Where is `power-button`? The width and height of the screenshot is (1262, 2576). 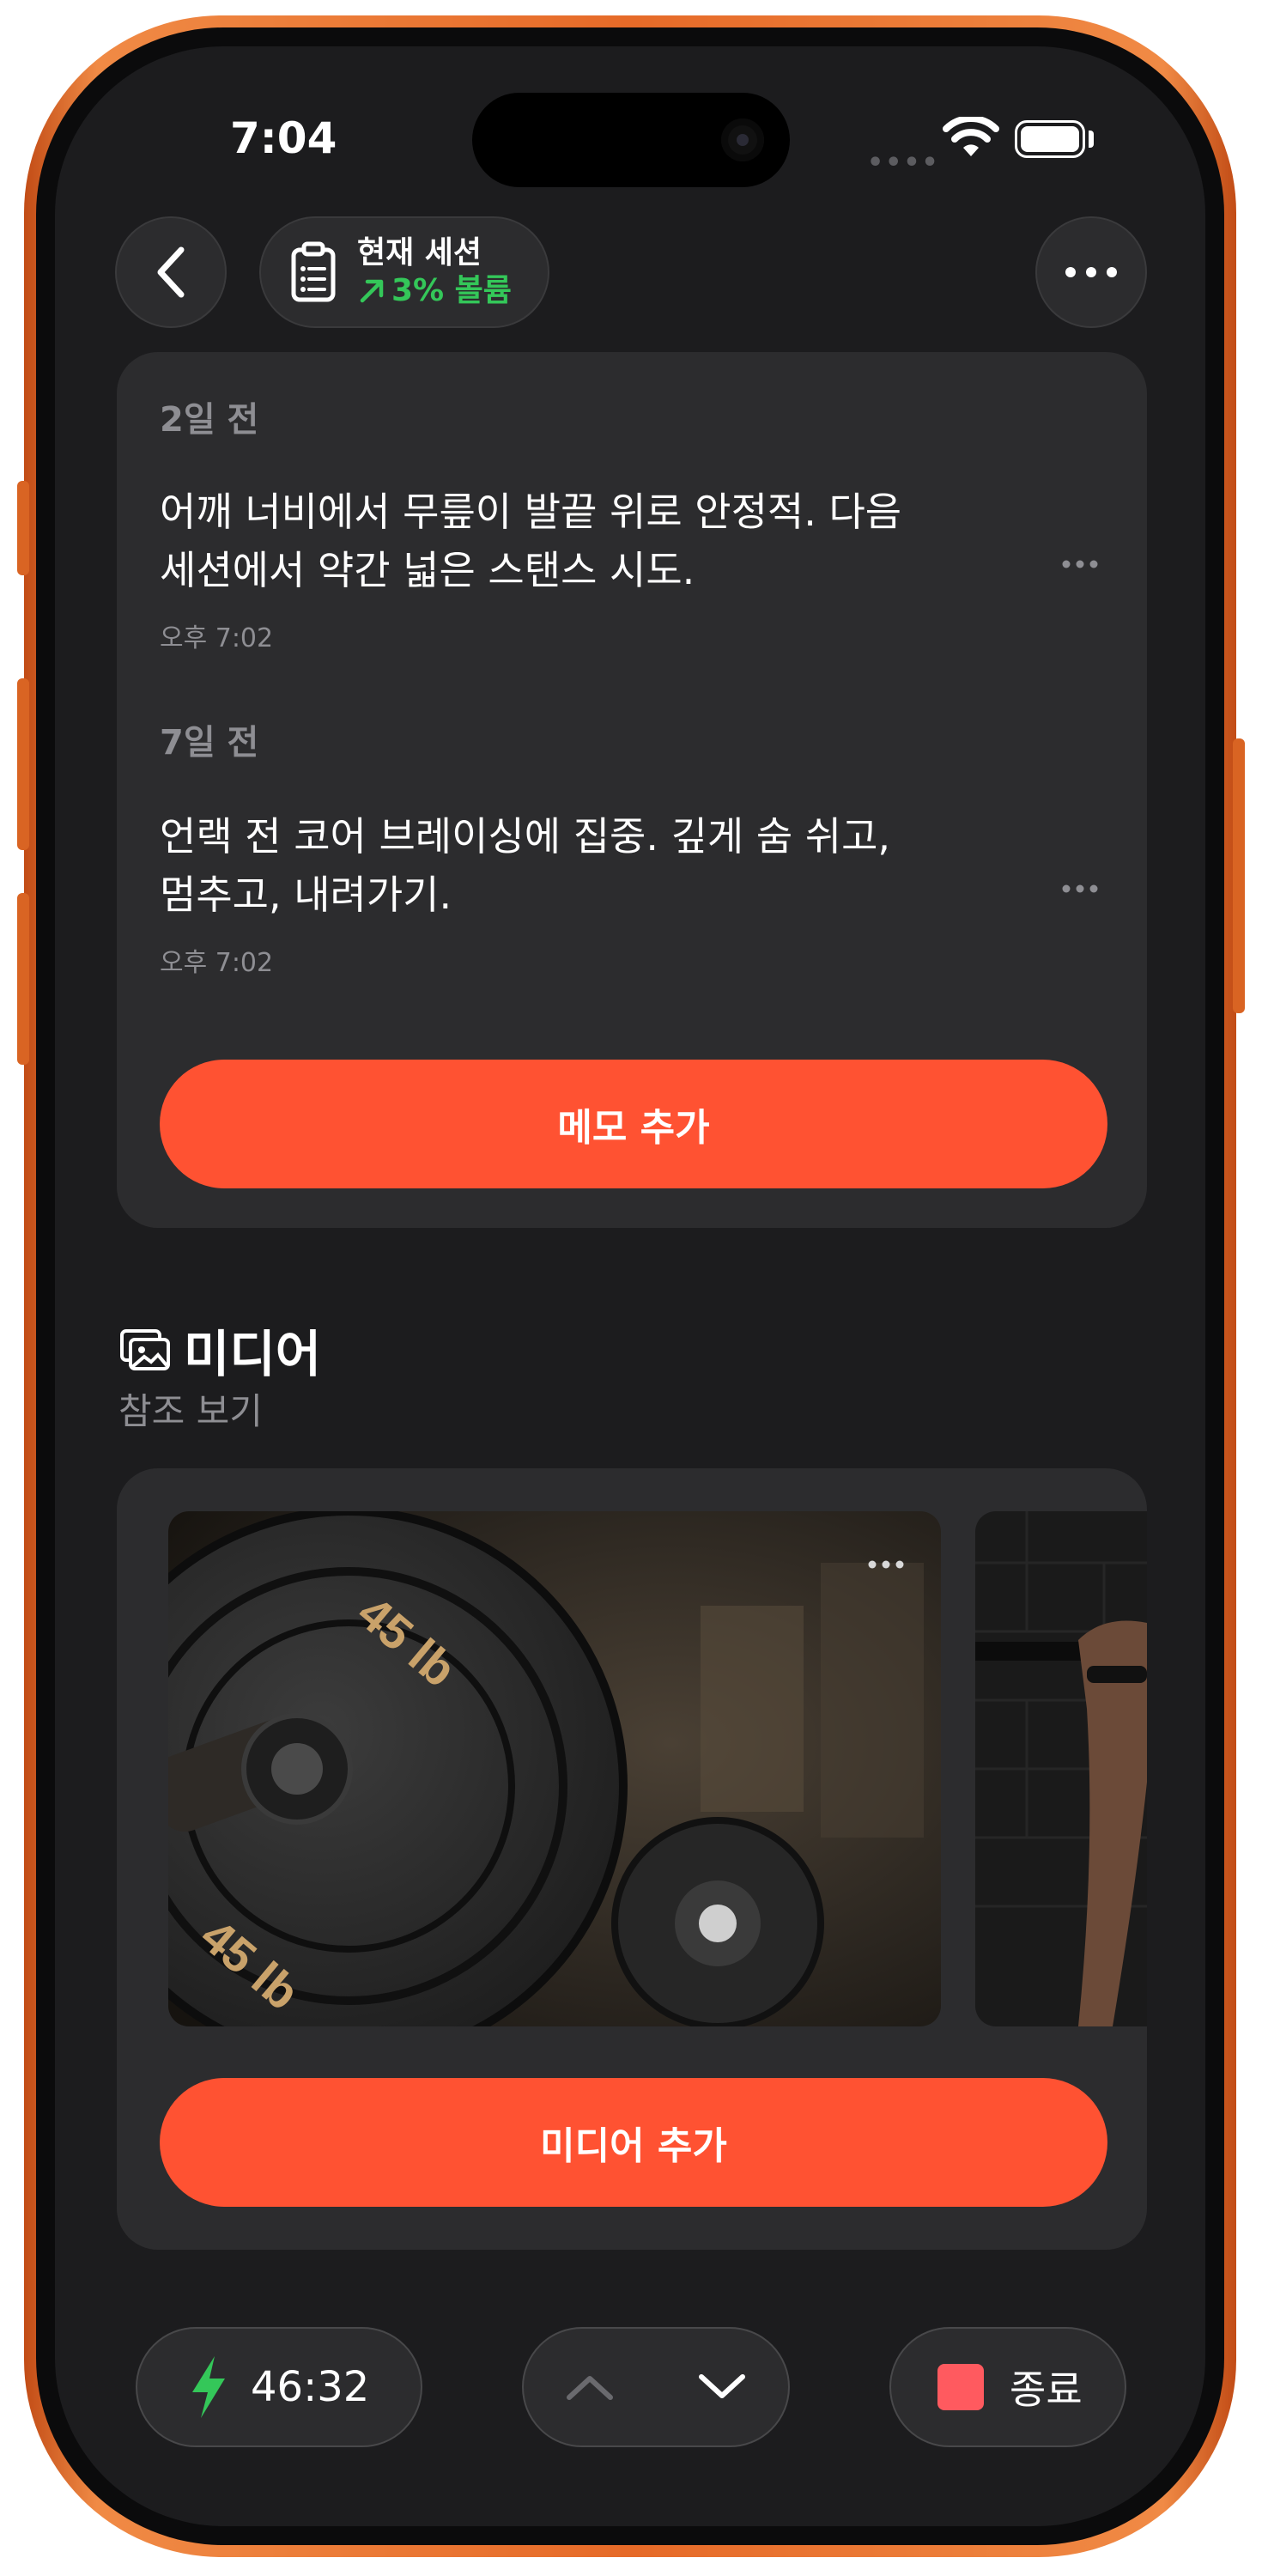
power-button is located at coordinates (1239, 876).